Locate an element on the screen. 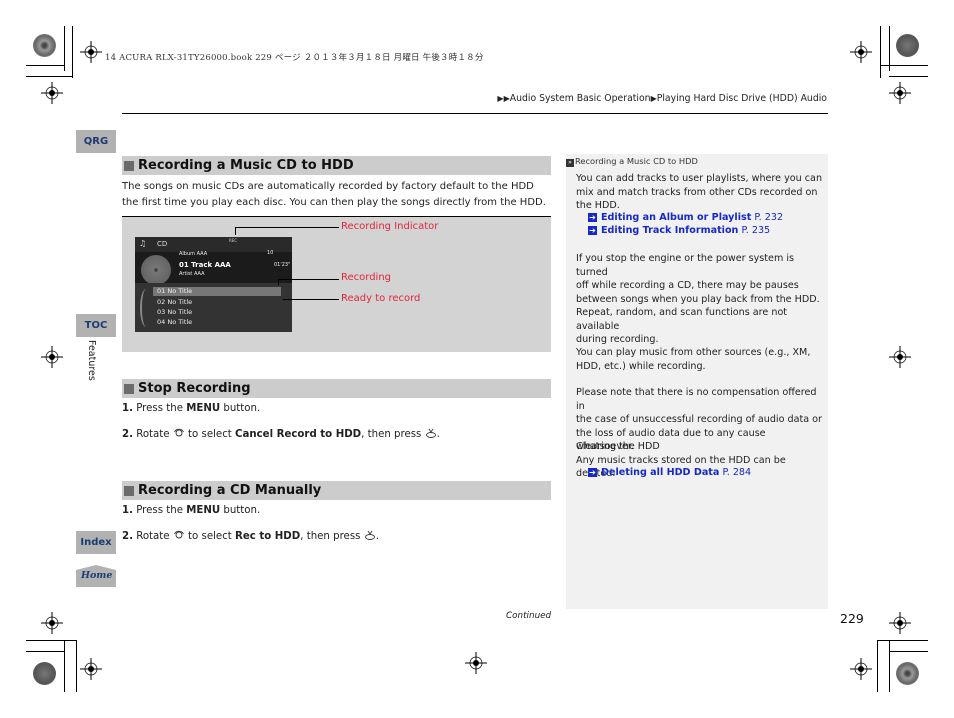  section-heading: Recording a Music CD to HDD is located at coordinates (336, 165).